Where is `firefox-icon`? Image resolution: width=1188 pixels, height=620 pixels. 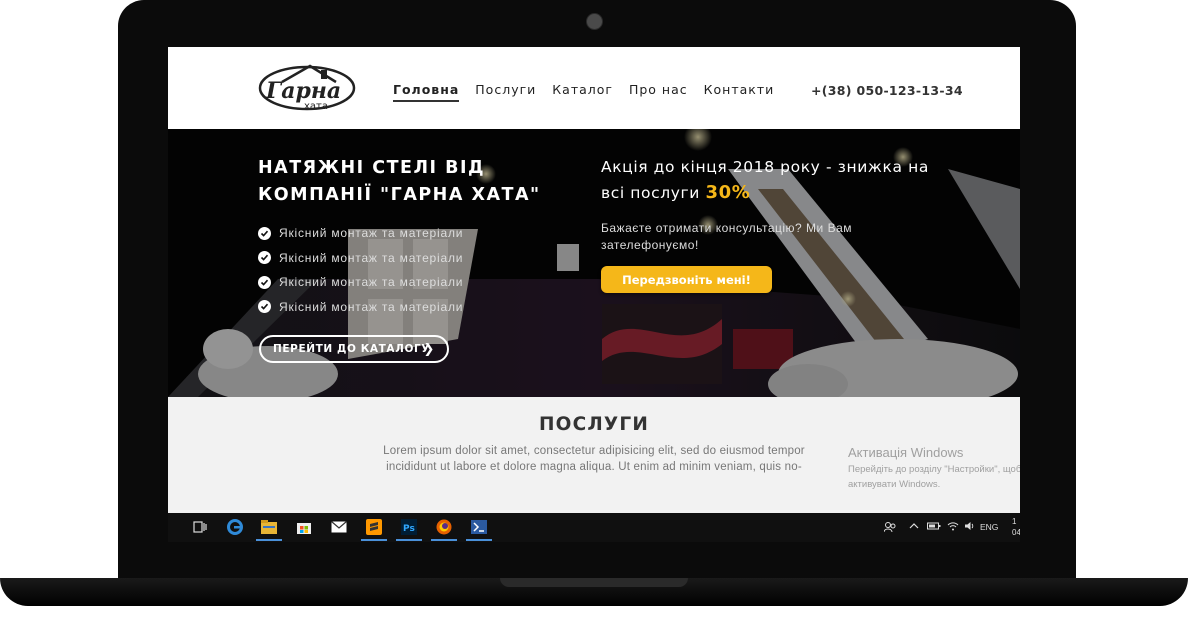 firefox-icon is located at coordinates (444, 529).